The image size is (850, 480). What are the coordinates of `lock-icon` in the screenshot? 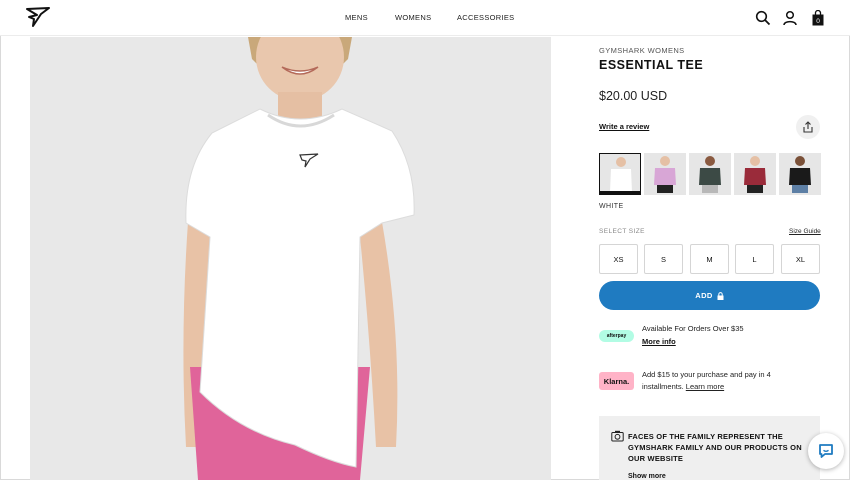 It's located at (720, 295).